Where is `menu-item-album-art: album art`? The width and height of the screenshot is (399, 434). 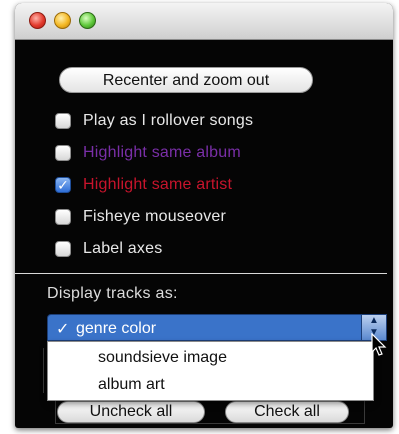
menu-item-album-art: album art is located at coordinates (210, 384).